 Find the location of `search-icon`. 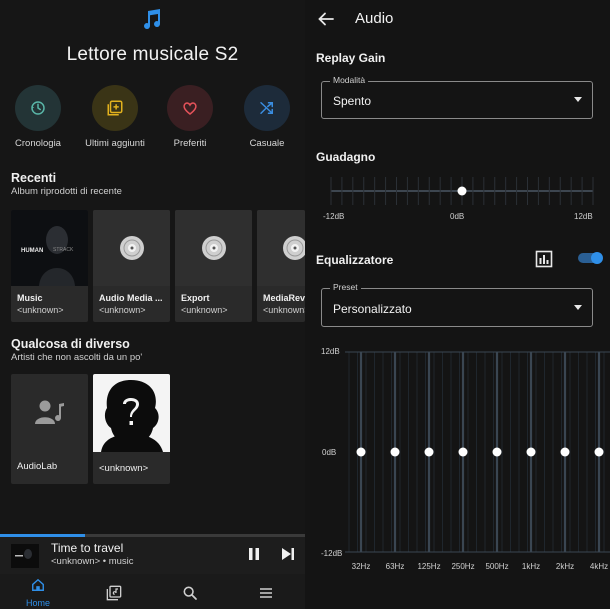

search-icon is located at coordinates (190, 593).